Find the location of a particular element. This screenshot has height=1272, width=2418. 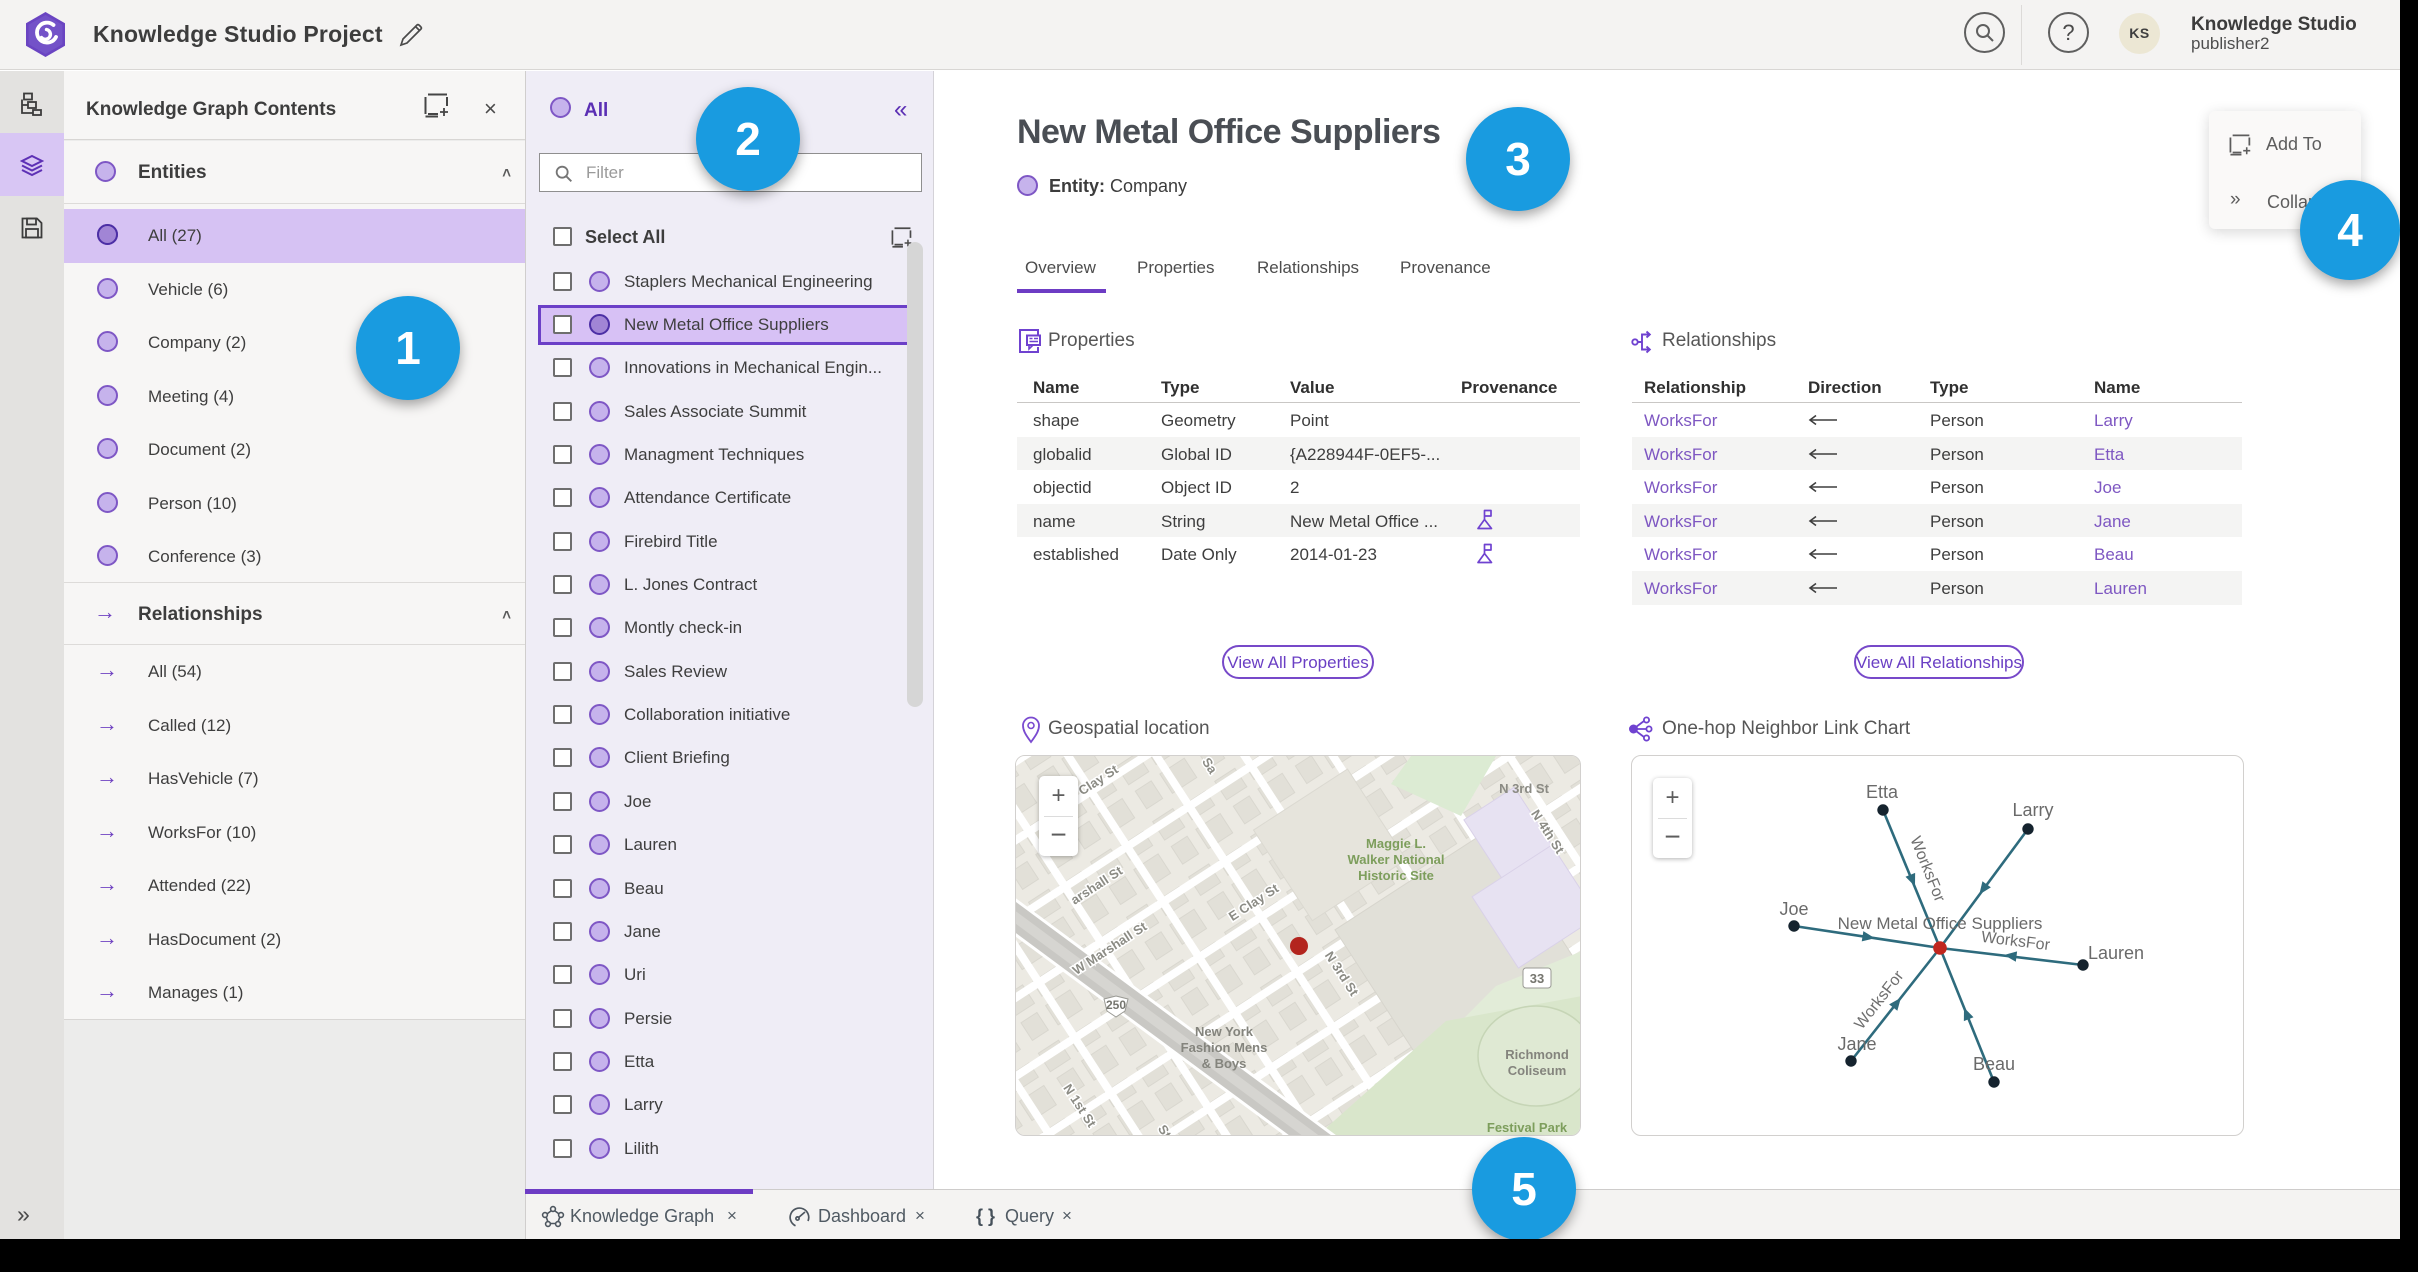

svg-text: New Metal Office Suppliers is located at coordinates (1940, 923).